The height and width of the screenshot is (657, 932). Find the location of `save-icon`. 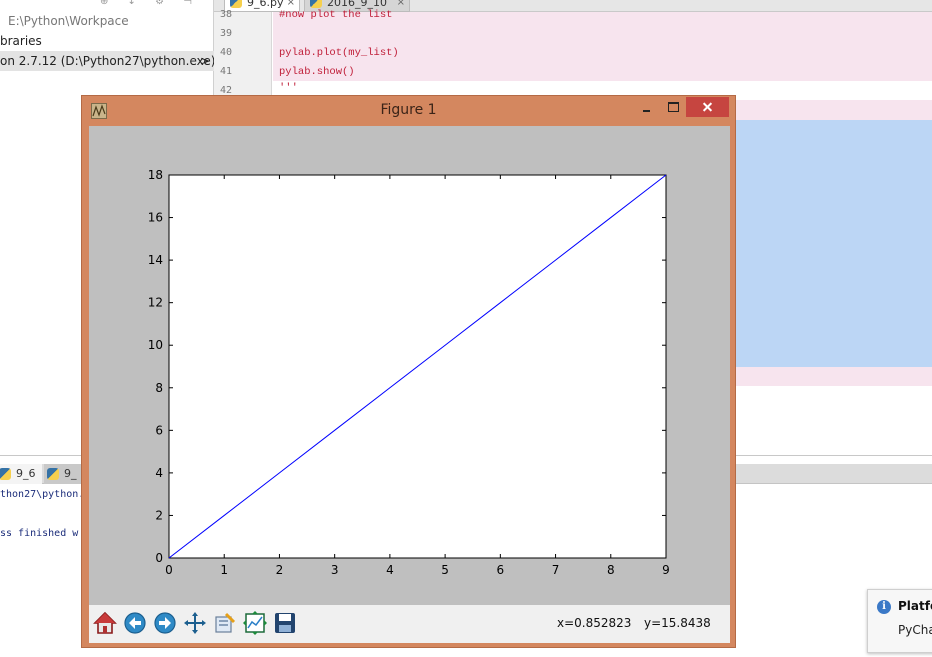

save-icon is located at coordinates (285, 623).